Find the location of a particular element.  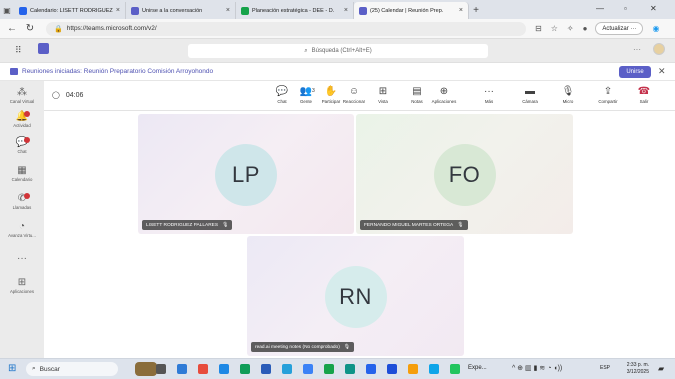

toolbar-button: ▬ Cámara is located at coordinates (530, 94).